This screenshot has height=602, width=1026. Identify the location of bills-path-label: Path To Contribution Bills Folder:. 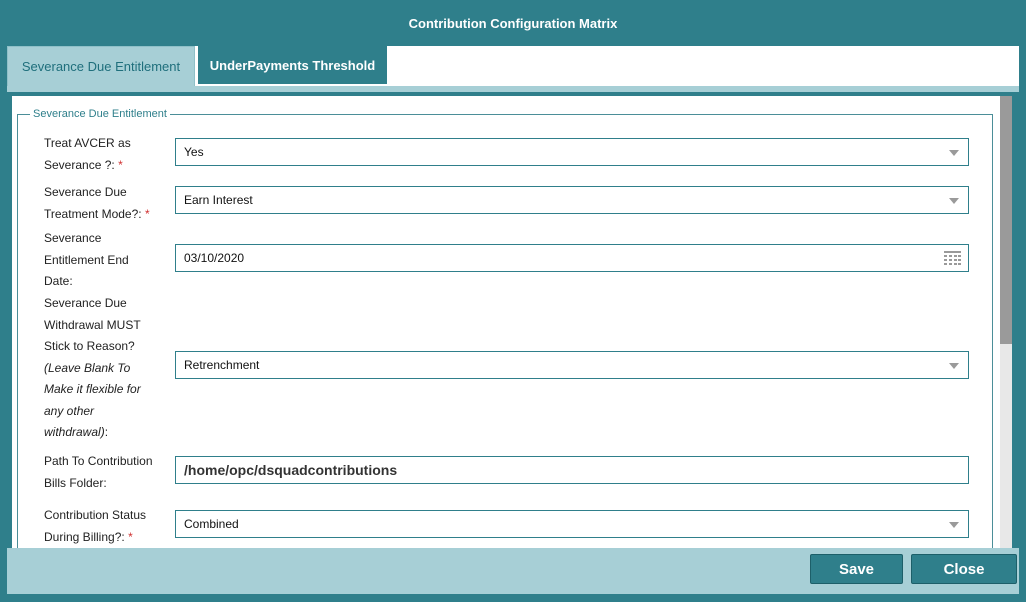
(98, 472).